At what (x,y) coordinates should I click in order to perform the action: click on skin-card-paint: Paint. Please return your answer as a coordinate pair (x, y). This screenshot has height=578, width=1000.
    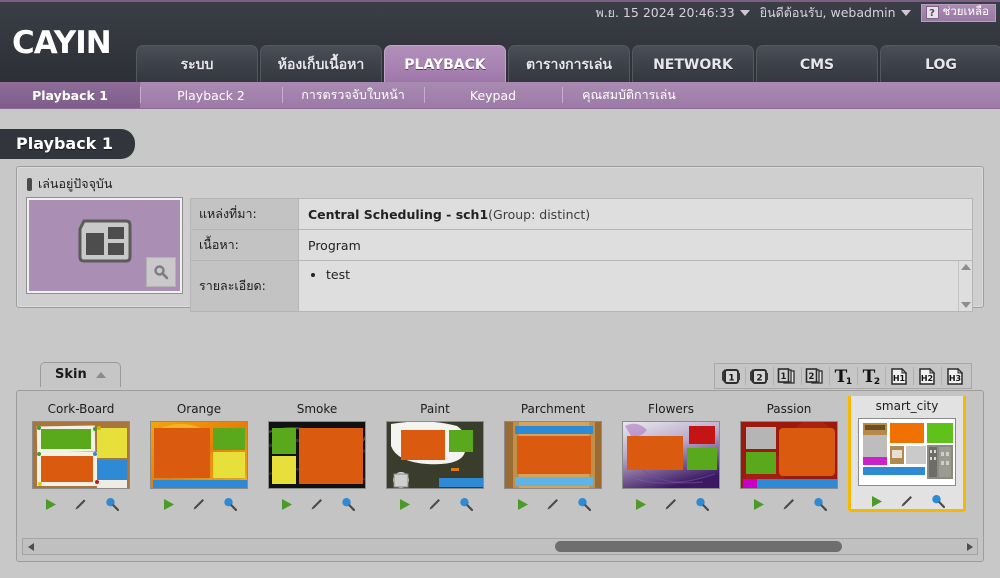
    Looking at the image, I should click on (435, 455).